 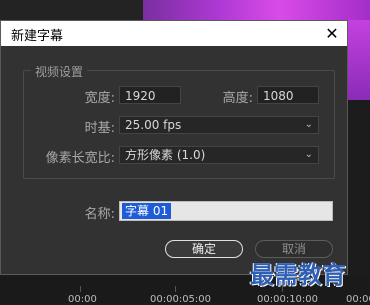 I want to click on ok-button: 确定, so click(x=204, y=249).